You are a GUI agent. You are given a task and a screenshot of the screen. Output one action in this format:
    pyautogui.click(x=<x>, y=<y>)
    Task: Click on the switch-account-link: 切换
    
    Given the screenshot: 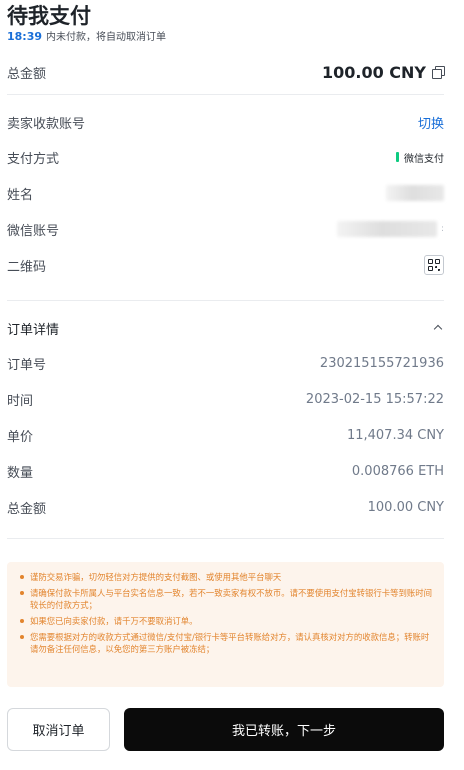 What is the action you would take?
    pyautogui.click(x=431, y=122)
    